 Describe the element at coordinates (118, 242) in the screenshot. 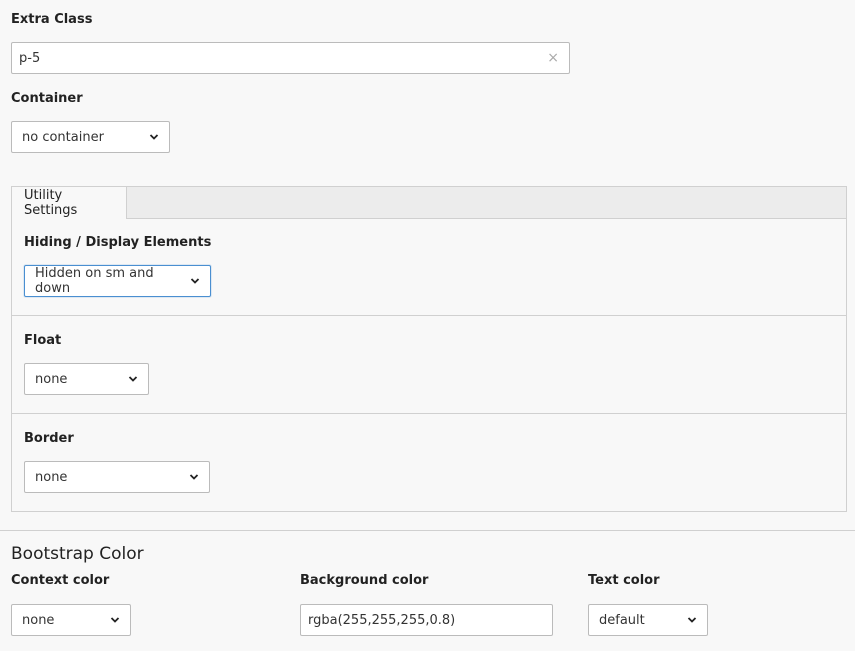

I see `hiding-display-label: Hiding / Display Elements` at that location.